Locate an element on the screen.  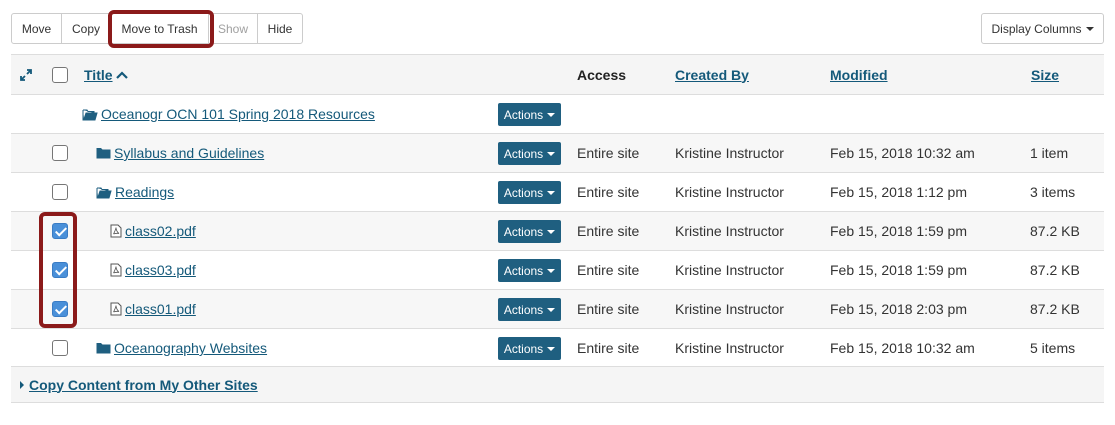
size-header: Size is located at coordinates (1045, 75).